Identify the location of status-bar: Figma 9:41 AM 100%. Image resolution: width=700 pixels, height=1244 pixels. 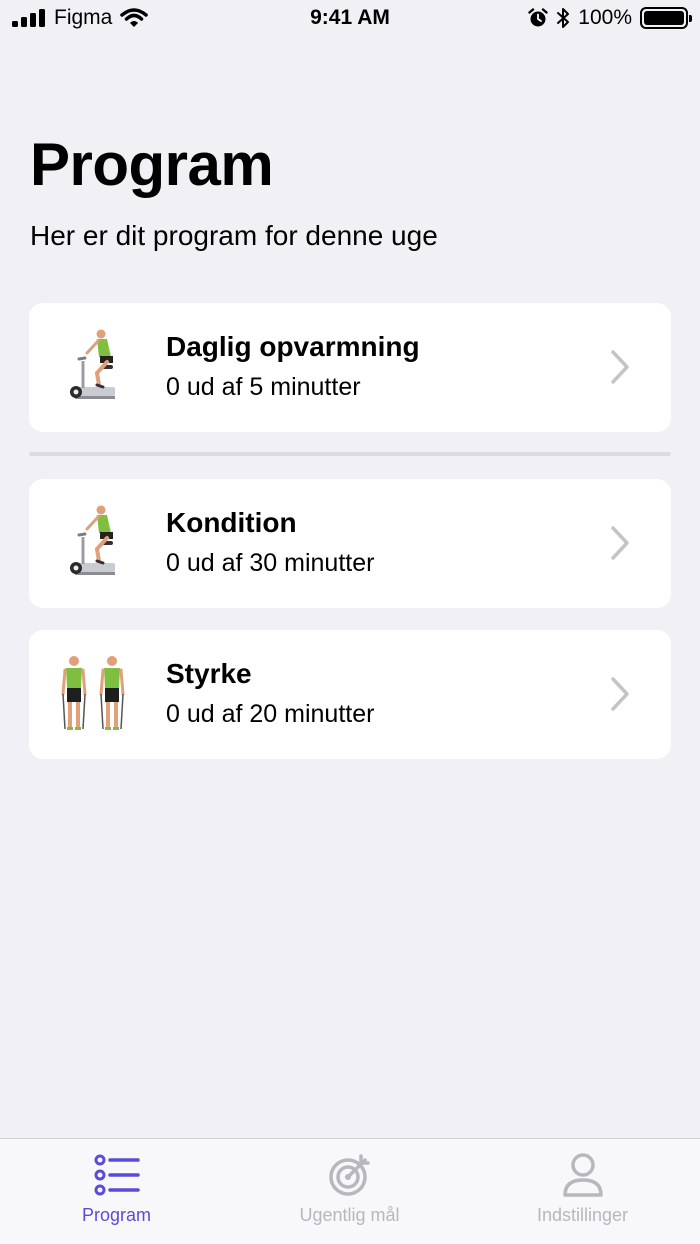
(350, 19).